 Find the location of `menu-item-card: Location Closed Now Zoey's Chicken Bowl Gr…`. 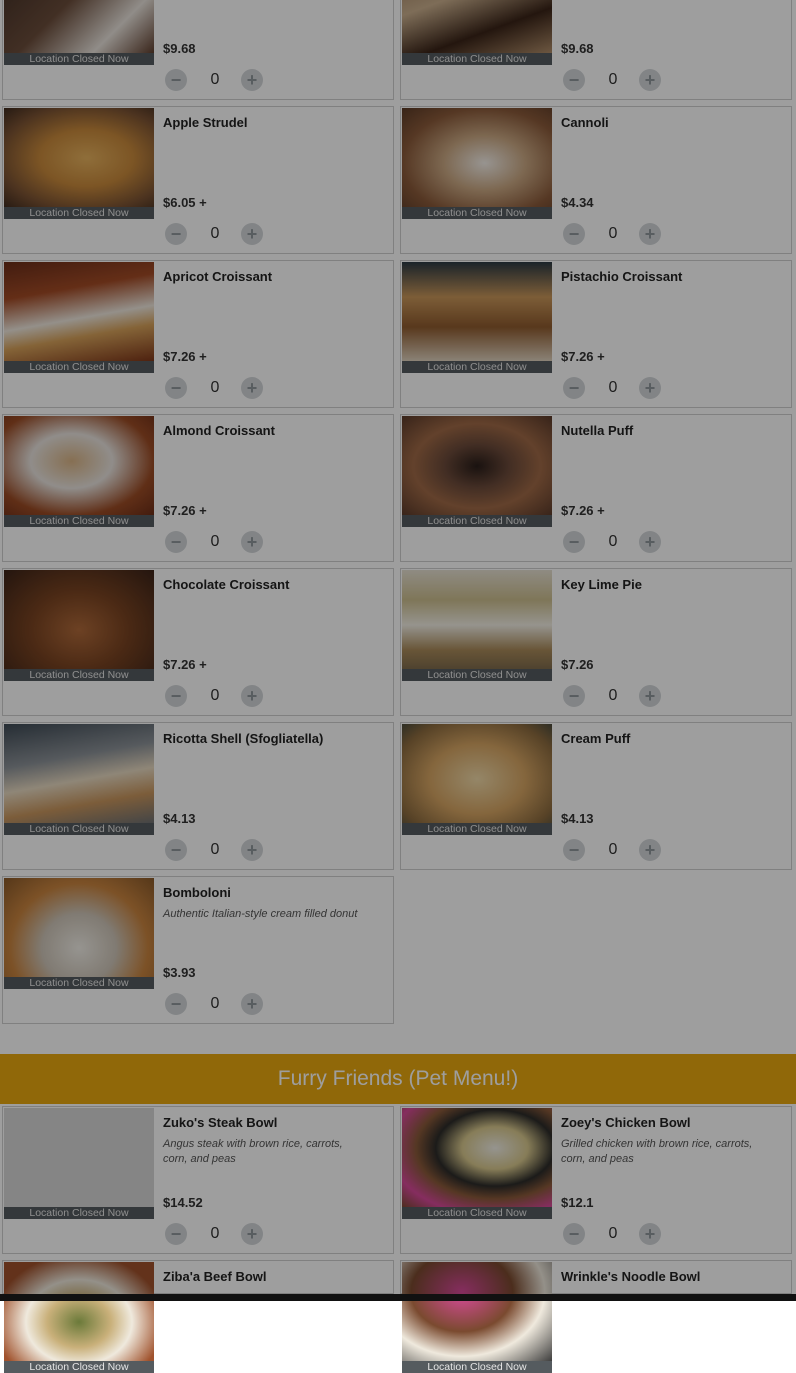

menu-item-card: Location Closed Now Zoey's Chicken Bowl Gr… is located at coordinates (596, 1180).